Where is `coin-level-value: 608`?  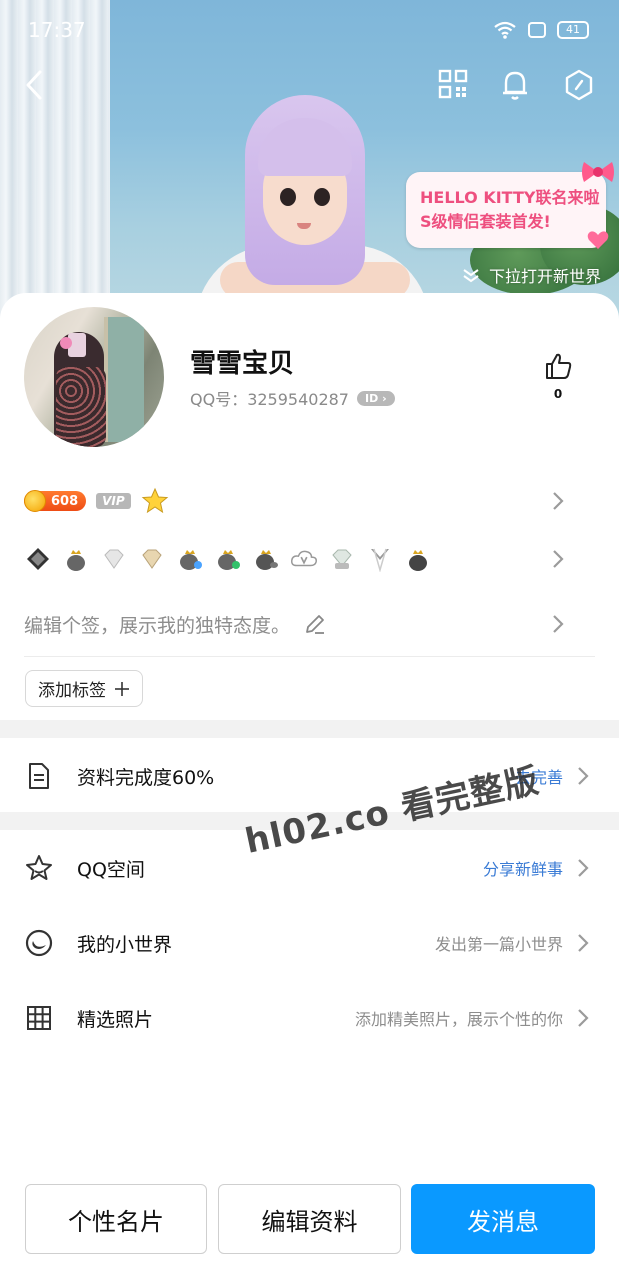 coin-level-value: 608 is located at coordinates (65, 501).